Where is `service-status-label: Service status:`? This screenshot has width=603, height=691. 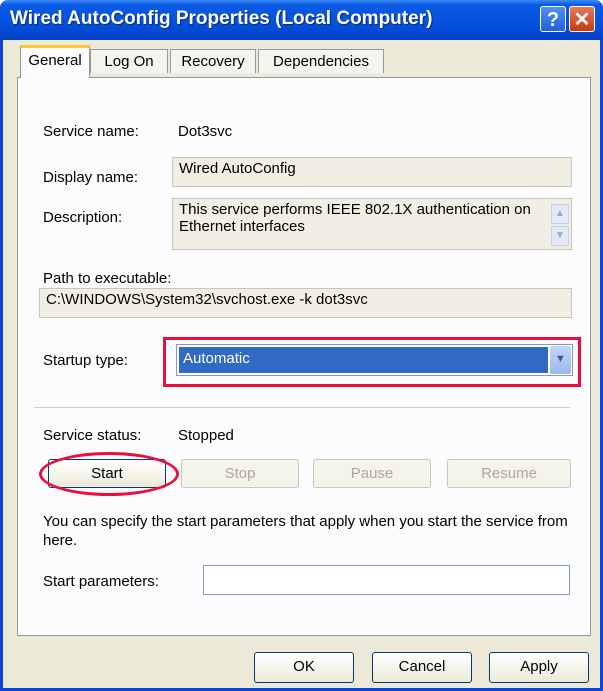
service-status-label: Service status: is located at coordinates (92, 435).